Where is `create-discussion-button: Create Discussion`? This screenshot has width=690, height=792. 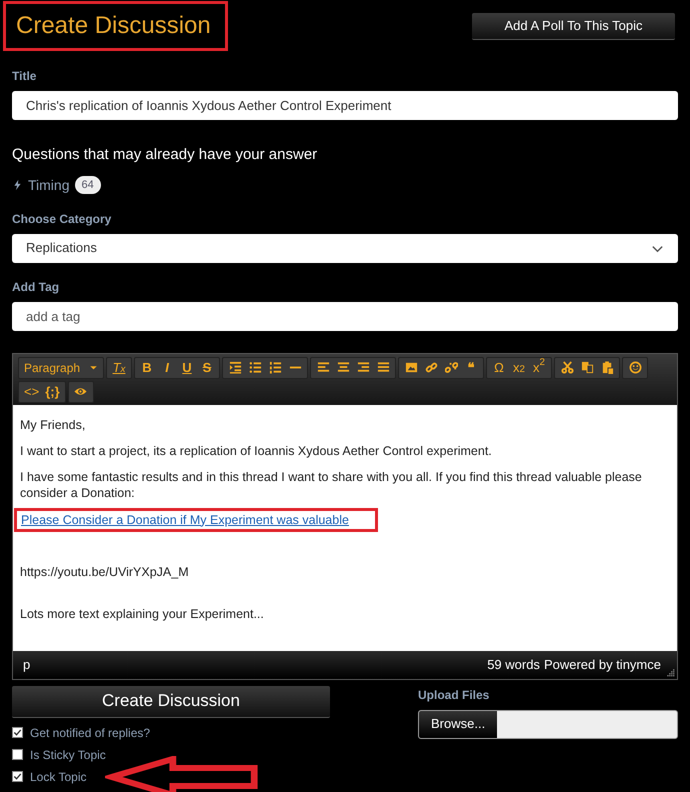 create-discussion-button: Create Discussion is located at coordinates (171, 702).